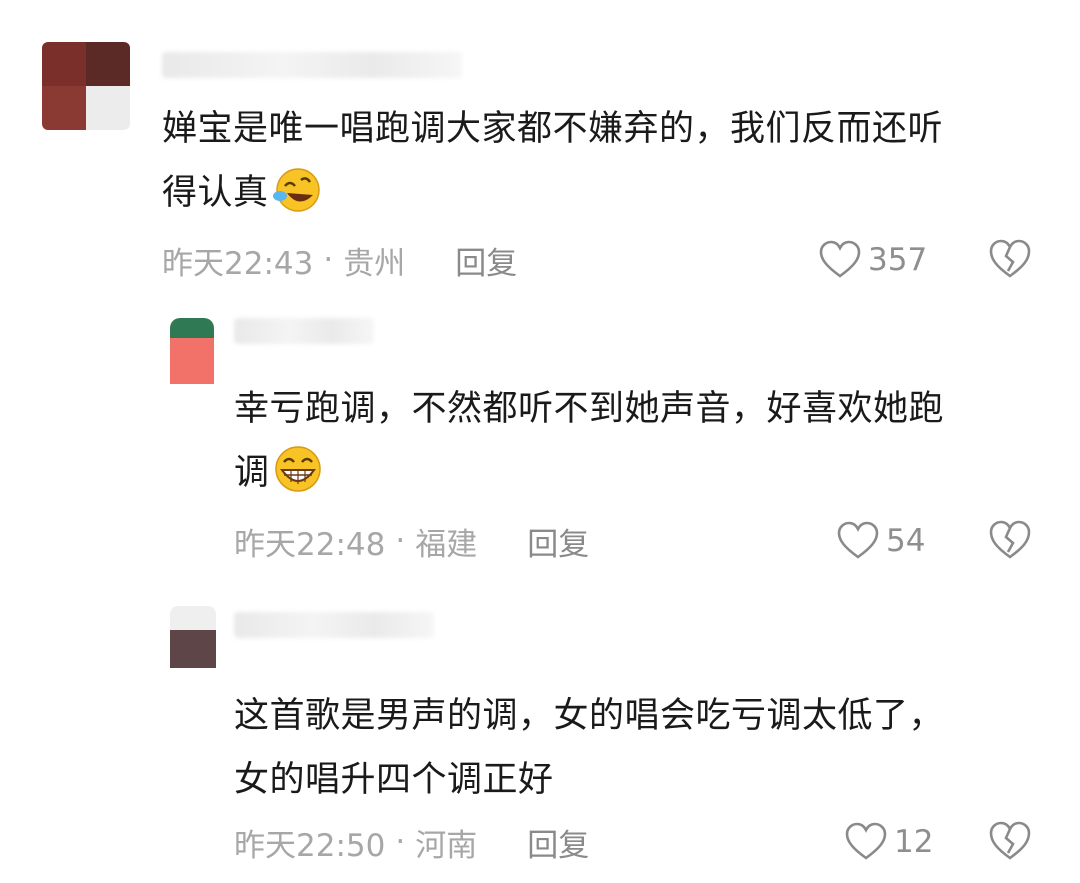 This screenshot has height=883, width=1080. I want to click on like-count: 12, so click(914, 842).